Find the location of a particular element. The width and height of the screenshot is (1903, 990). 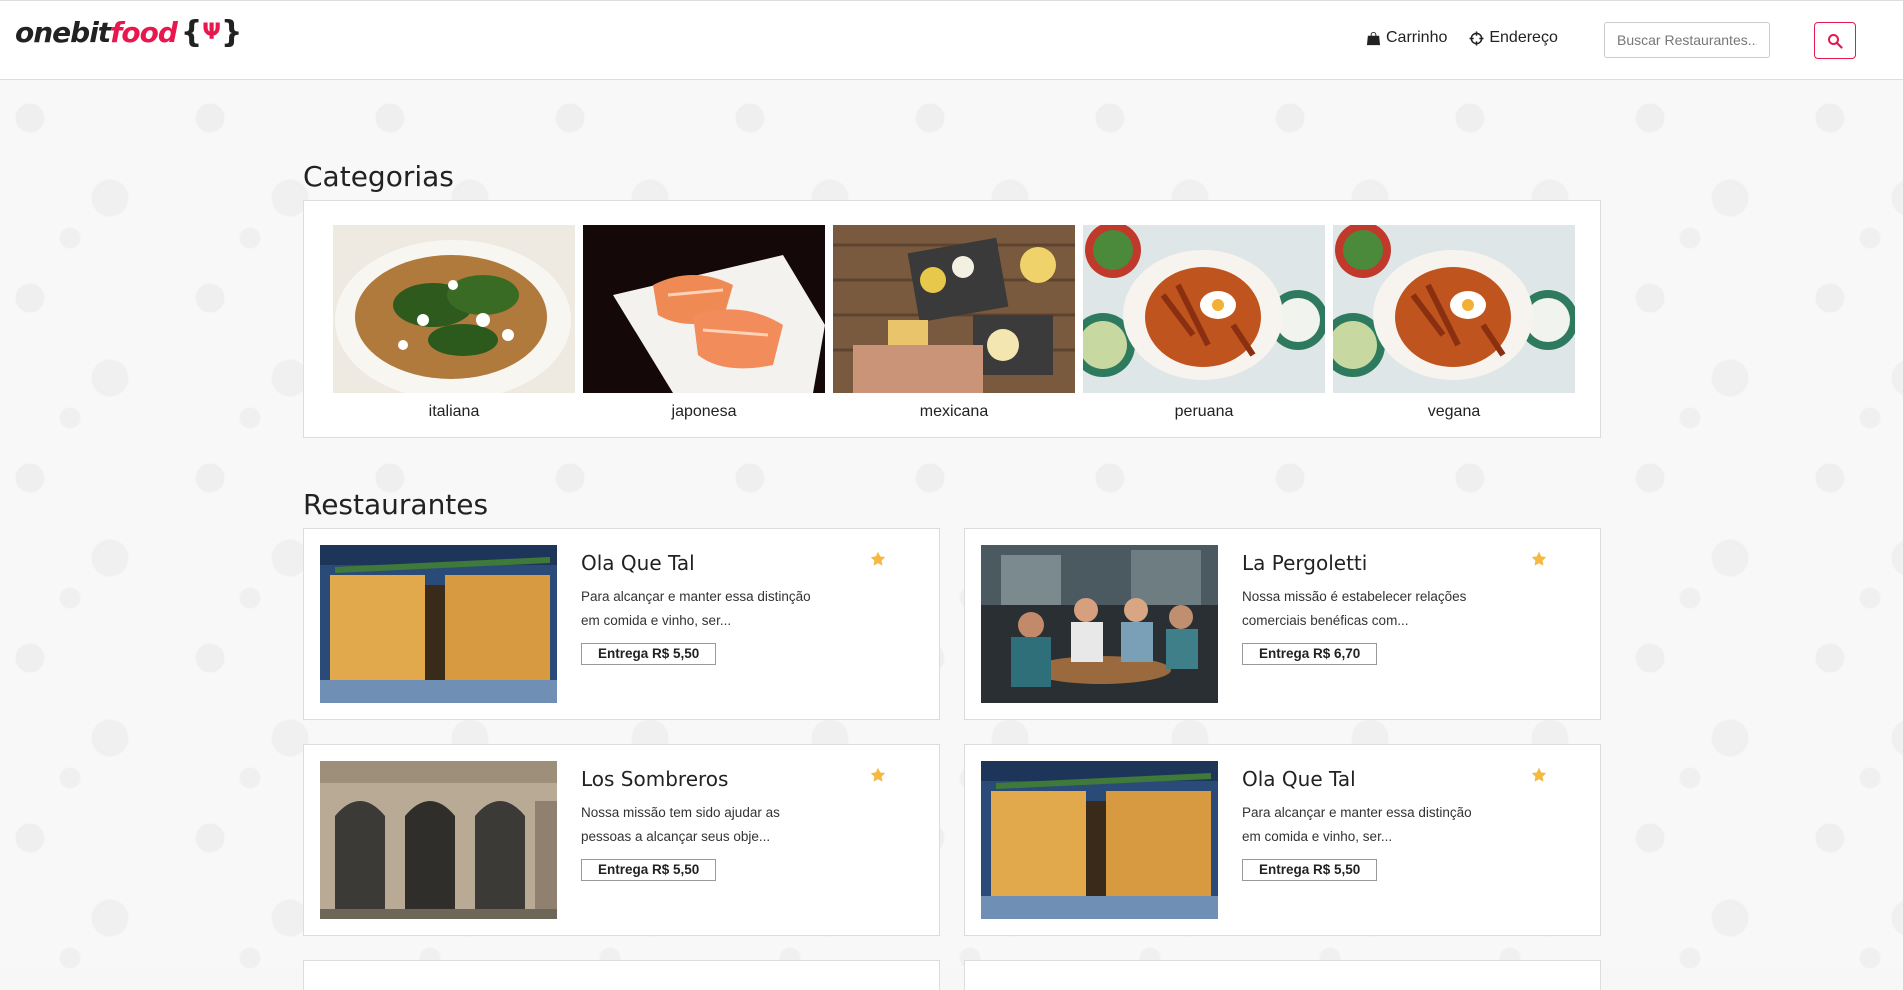

search-input is located at coordinates (1687, 40).